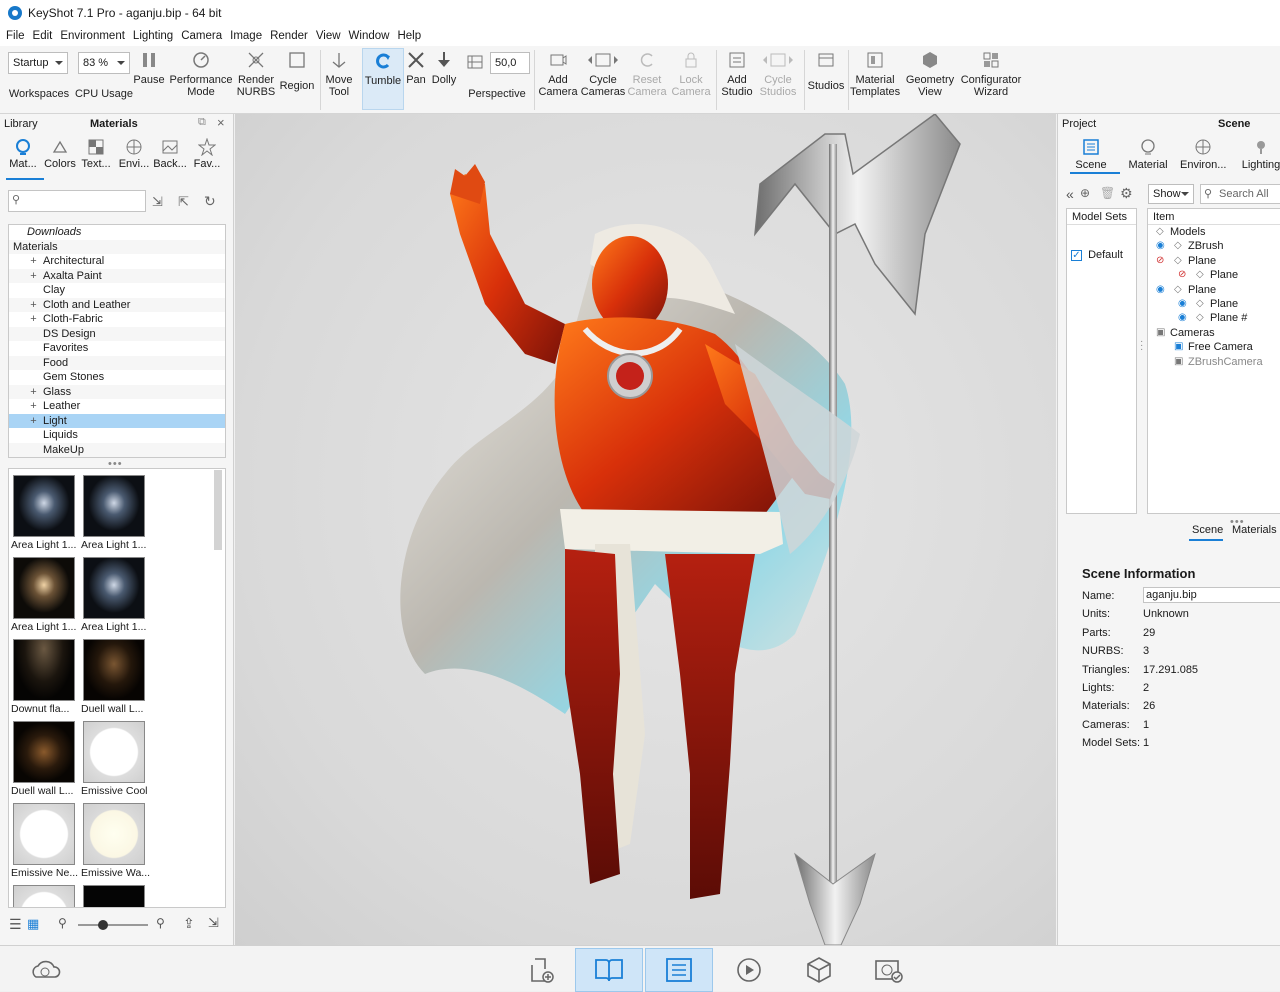 Image resolution: width=1280 pixels, height=992 pixels. I want to click on zoom-out-icon: ⚲, so click(62, 923).